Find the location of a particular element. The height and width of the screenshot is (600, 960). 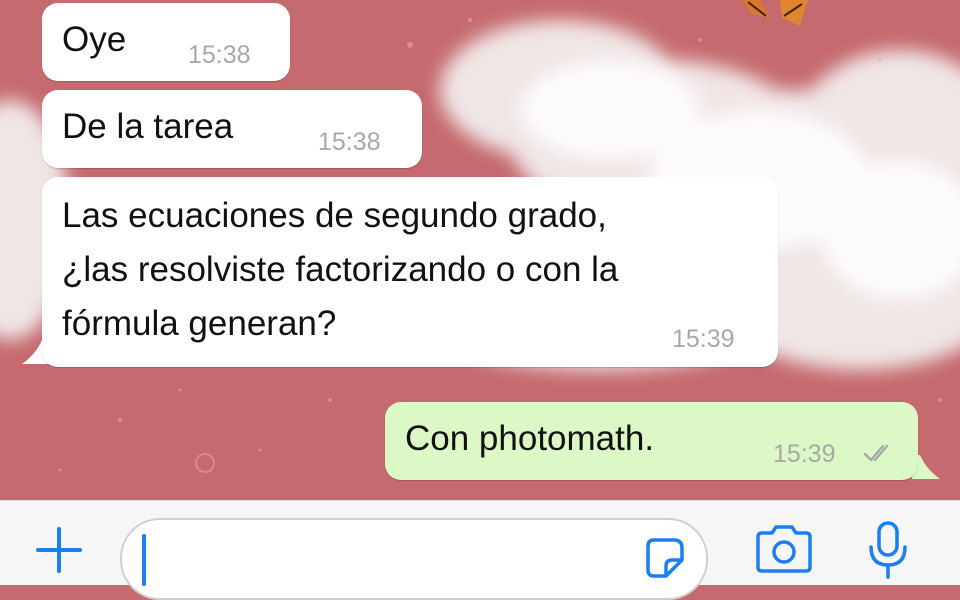

message-input is located at coordinates (414, 559).